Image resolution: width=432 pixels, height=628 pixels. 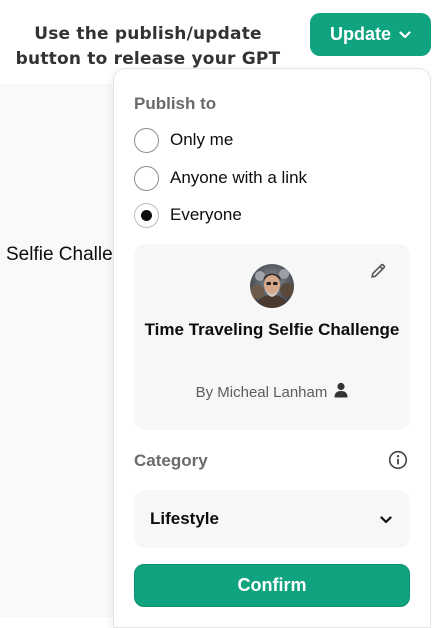 I want to click on update-button: Update, so click(x=370, y=34).